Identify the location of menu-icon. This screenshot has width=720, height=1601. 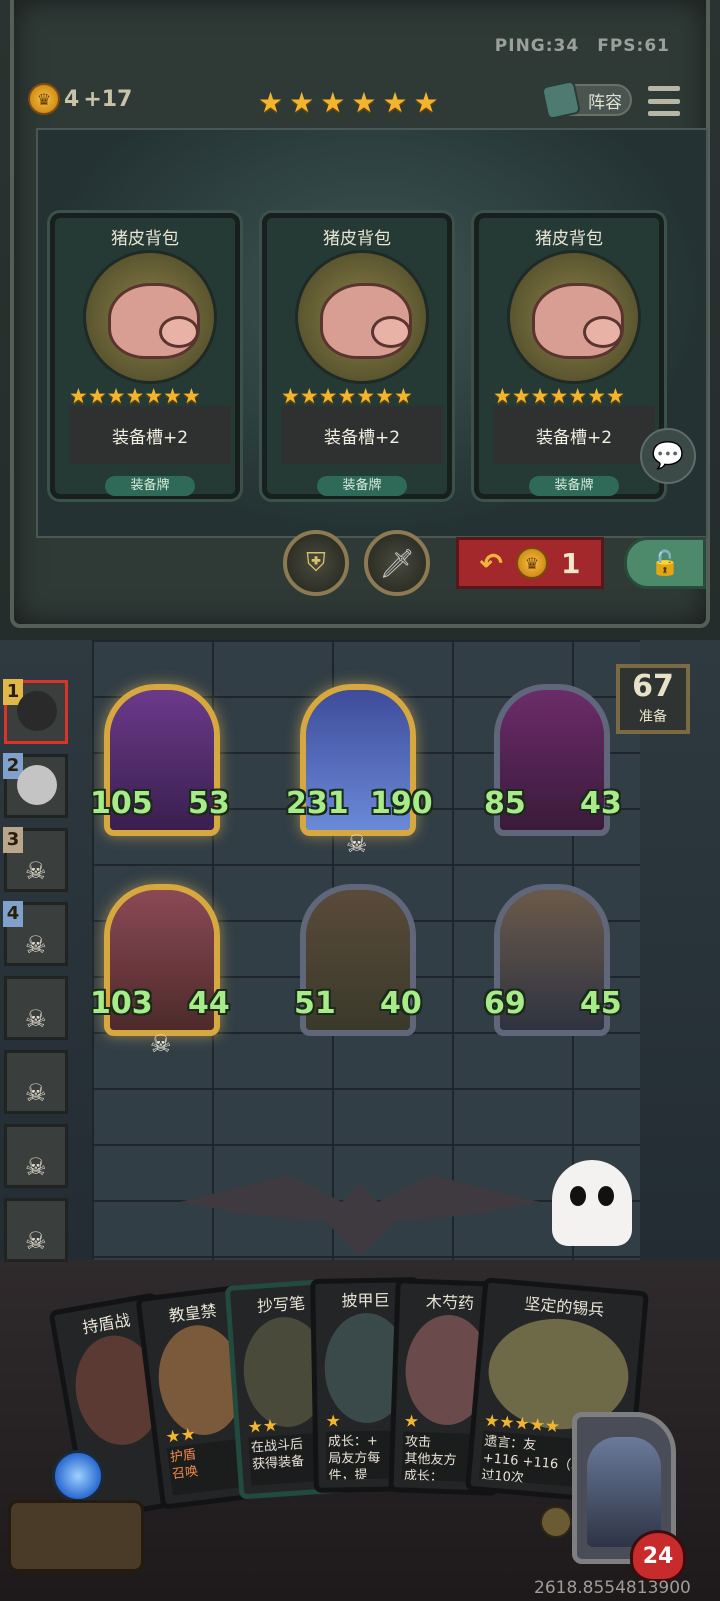
(664, 101).